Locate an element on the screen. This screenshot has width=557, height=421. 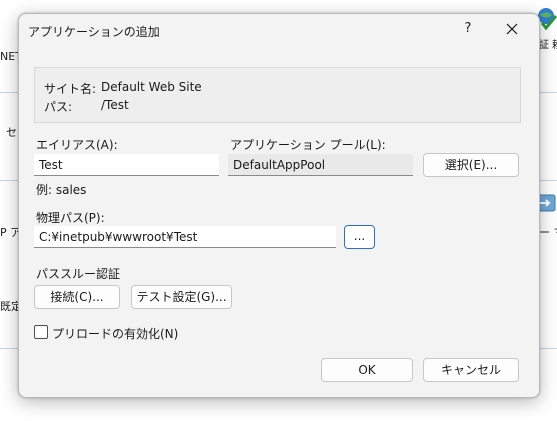
path-value: /Test is located at coordinates (115, 105).